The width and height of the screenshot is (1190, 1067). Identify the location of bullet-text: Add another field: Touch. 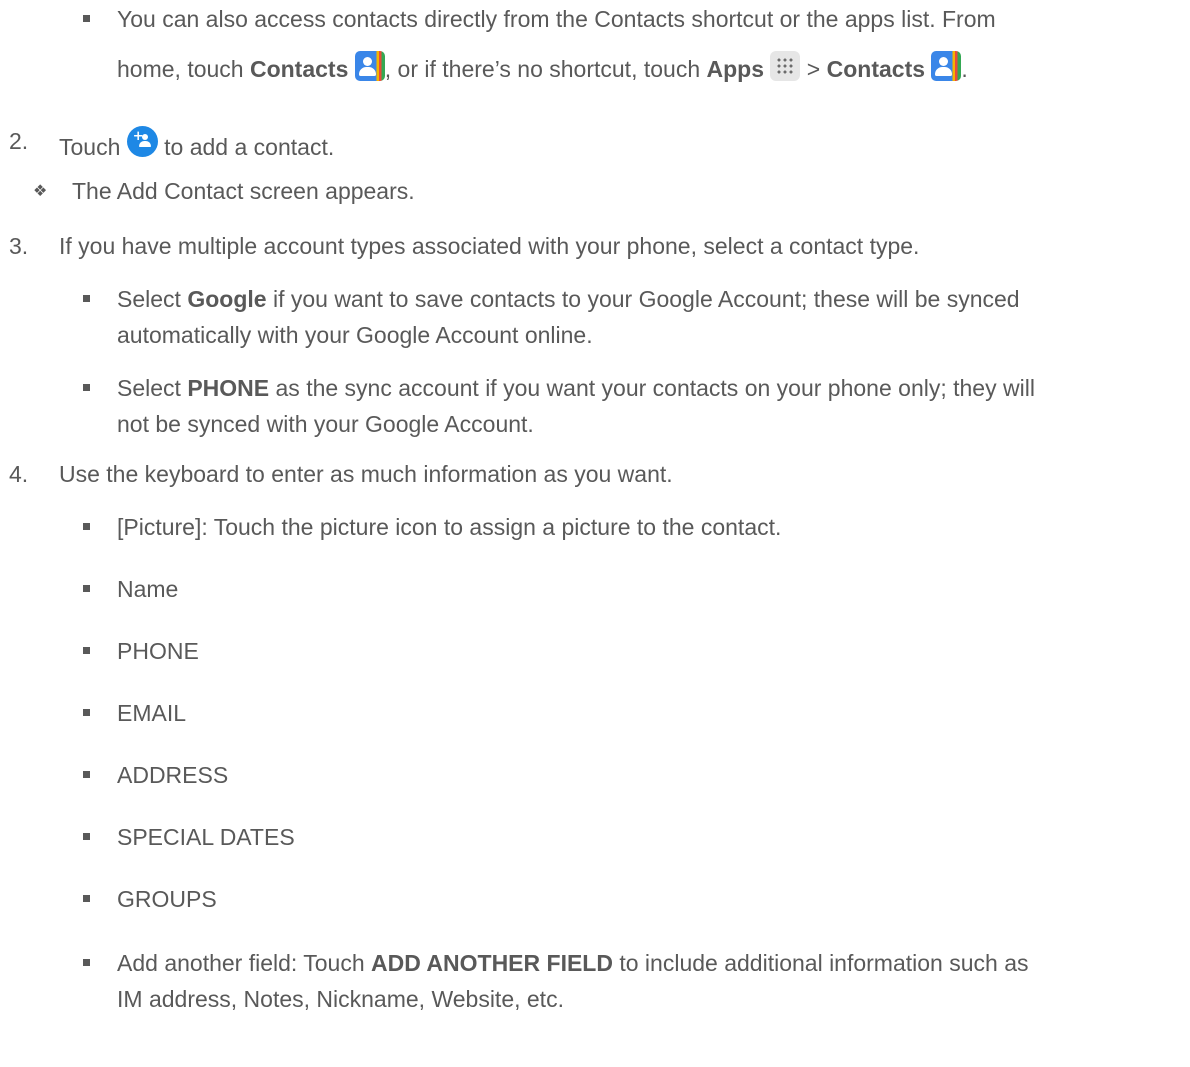
(244, 963).